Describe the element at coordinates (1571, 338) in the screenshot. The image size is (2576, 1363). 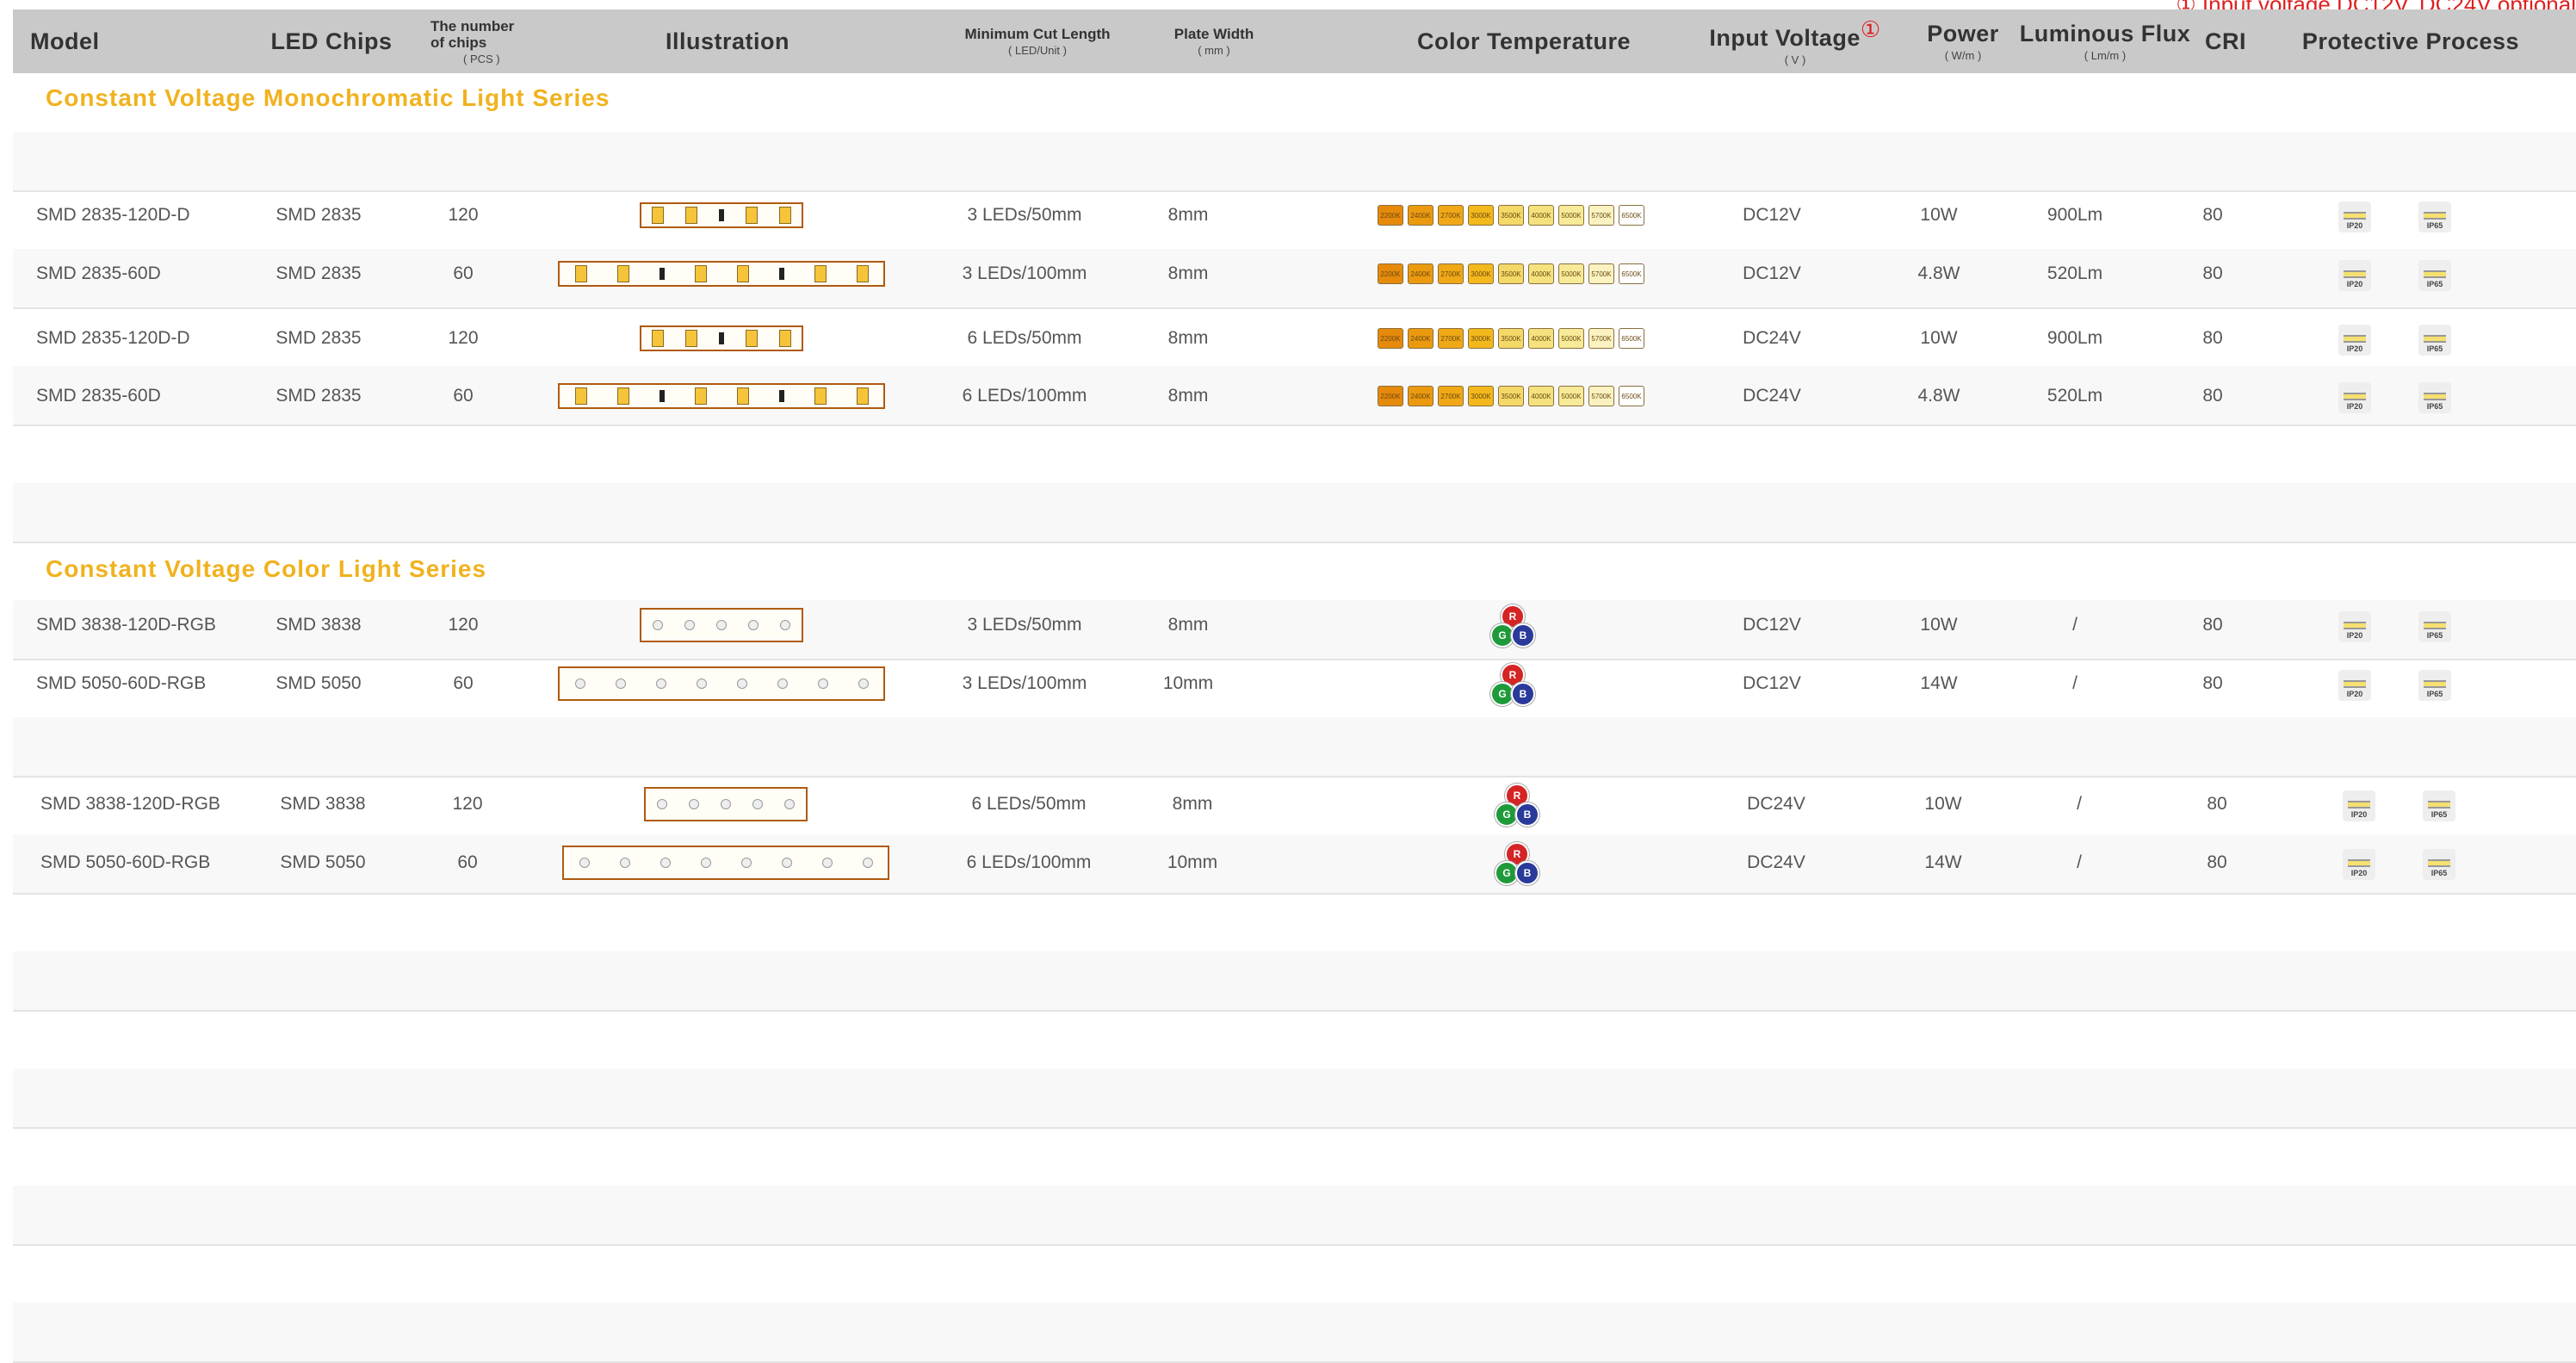
I see `color-temp-swatch: 5000K` at that location.